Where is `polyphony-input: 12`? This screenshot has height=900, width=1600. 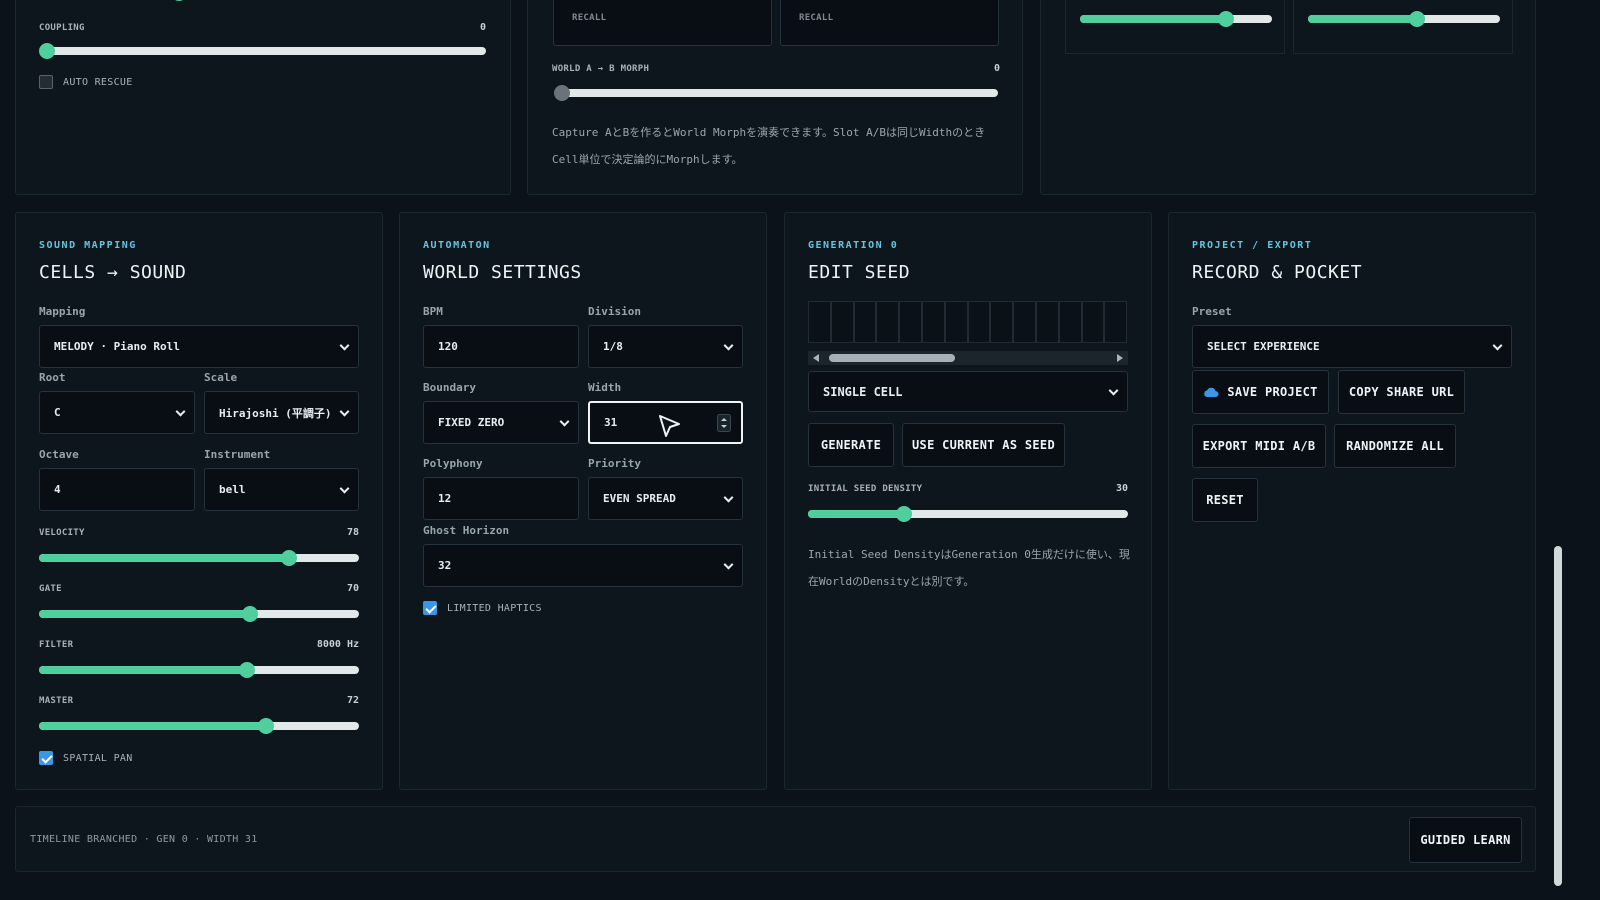 polyphony-input: 12 is located at coordinates (501, 498).